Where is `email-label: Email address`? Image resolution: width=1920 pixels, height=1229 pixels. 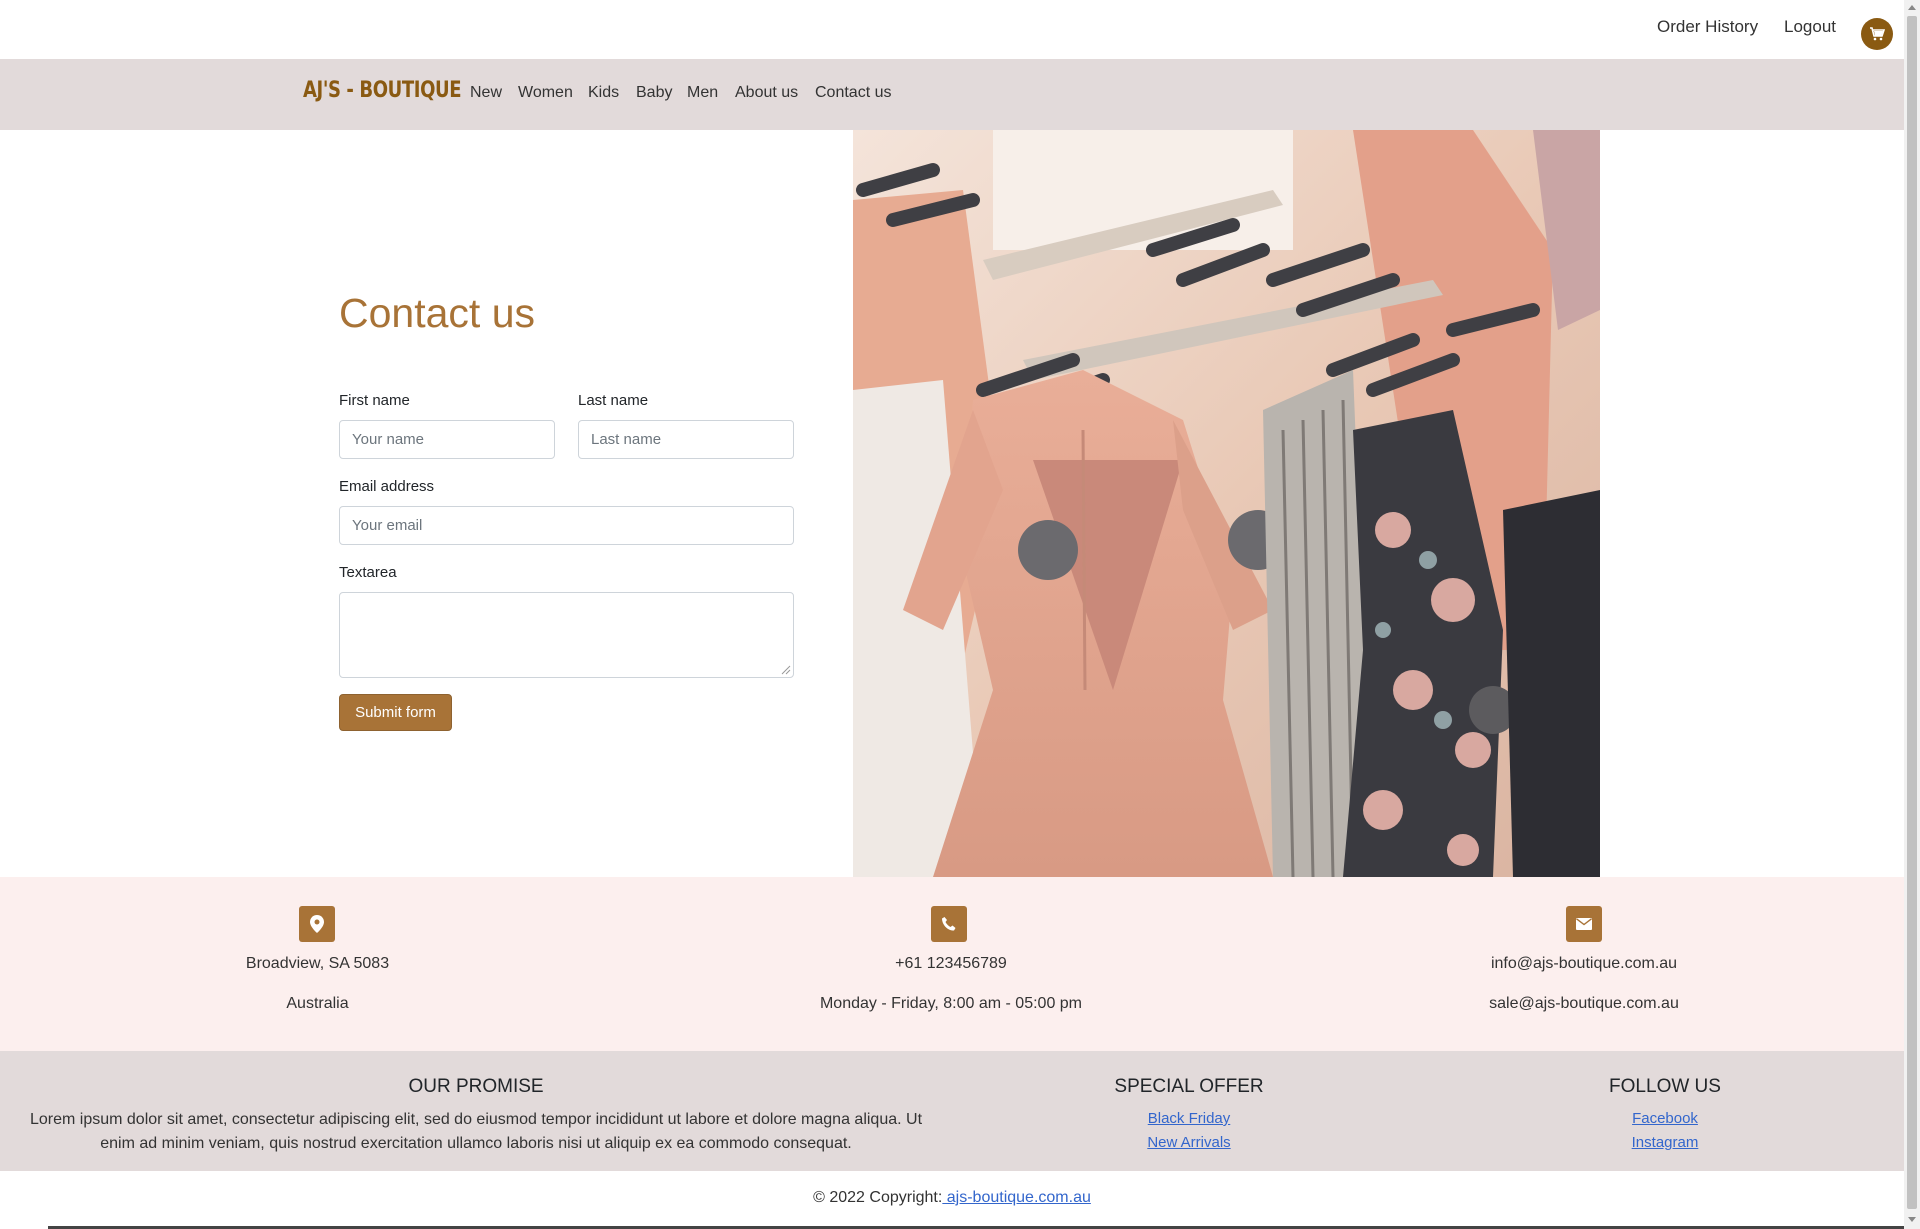
email-label: Email address is located at coordinates (387, 486).